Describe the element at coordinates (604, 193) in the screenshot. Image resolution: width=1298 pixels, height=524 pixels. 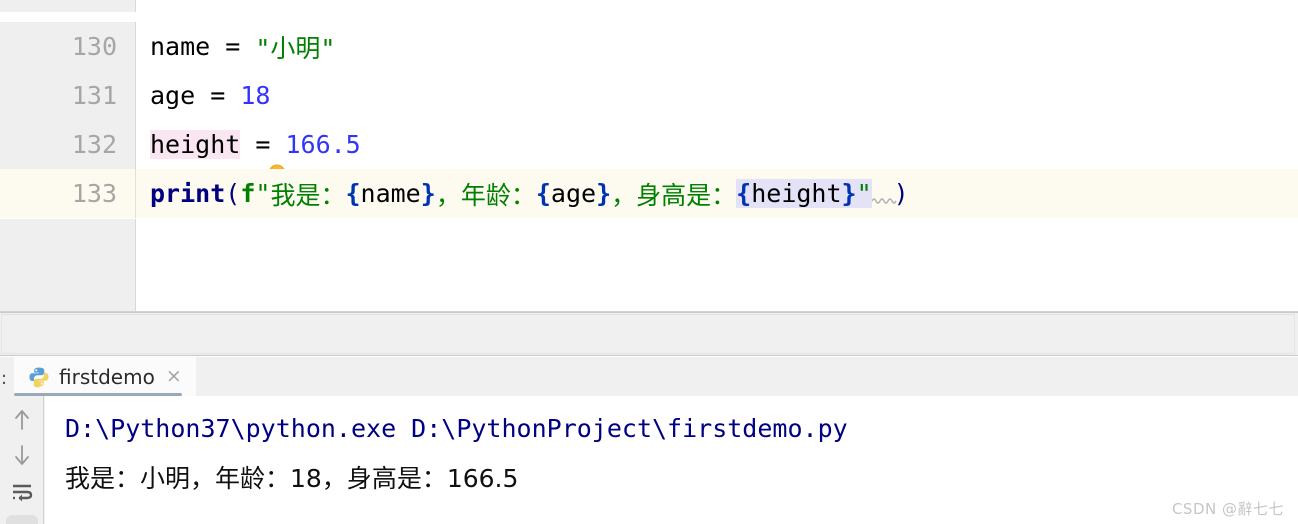
I see `token-close-brace-2: }` at that location.